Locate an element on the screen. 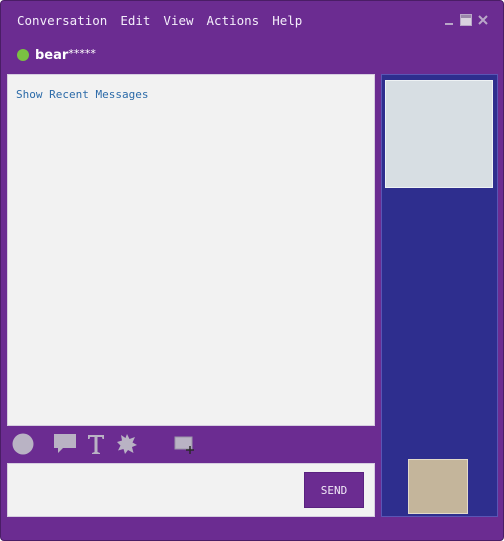  contact-name: bear***** is located at coordinates (65, 55).